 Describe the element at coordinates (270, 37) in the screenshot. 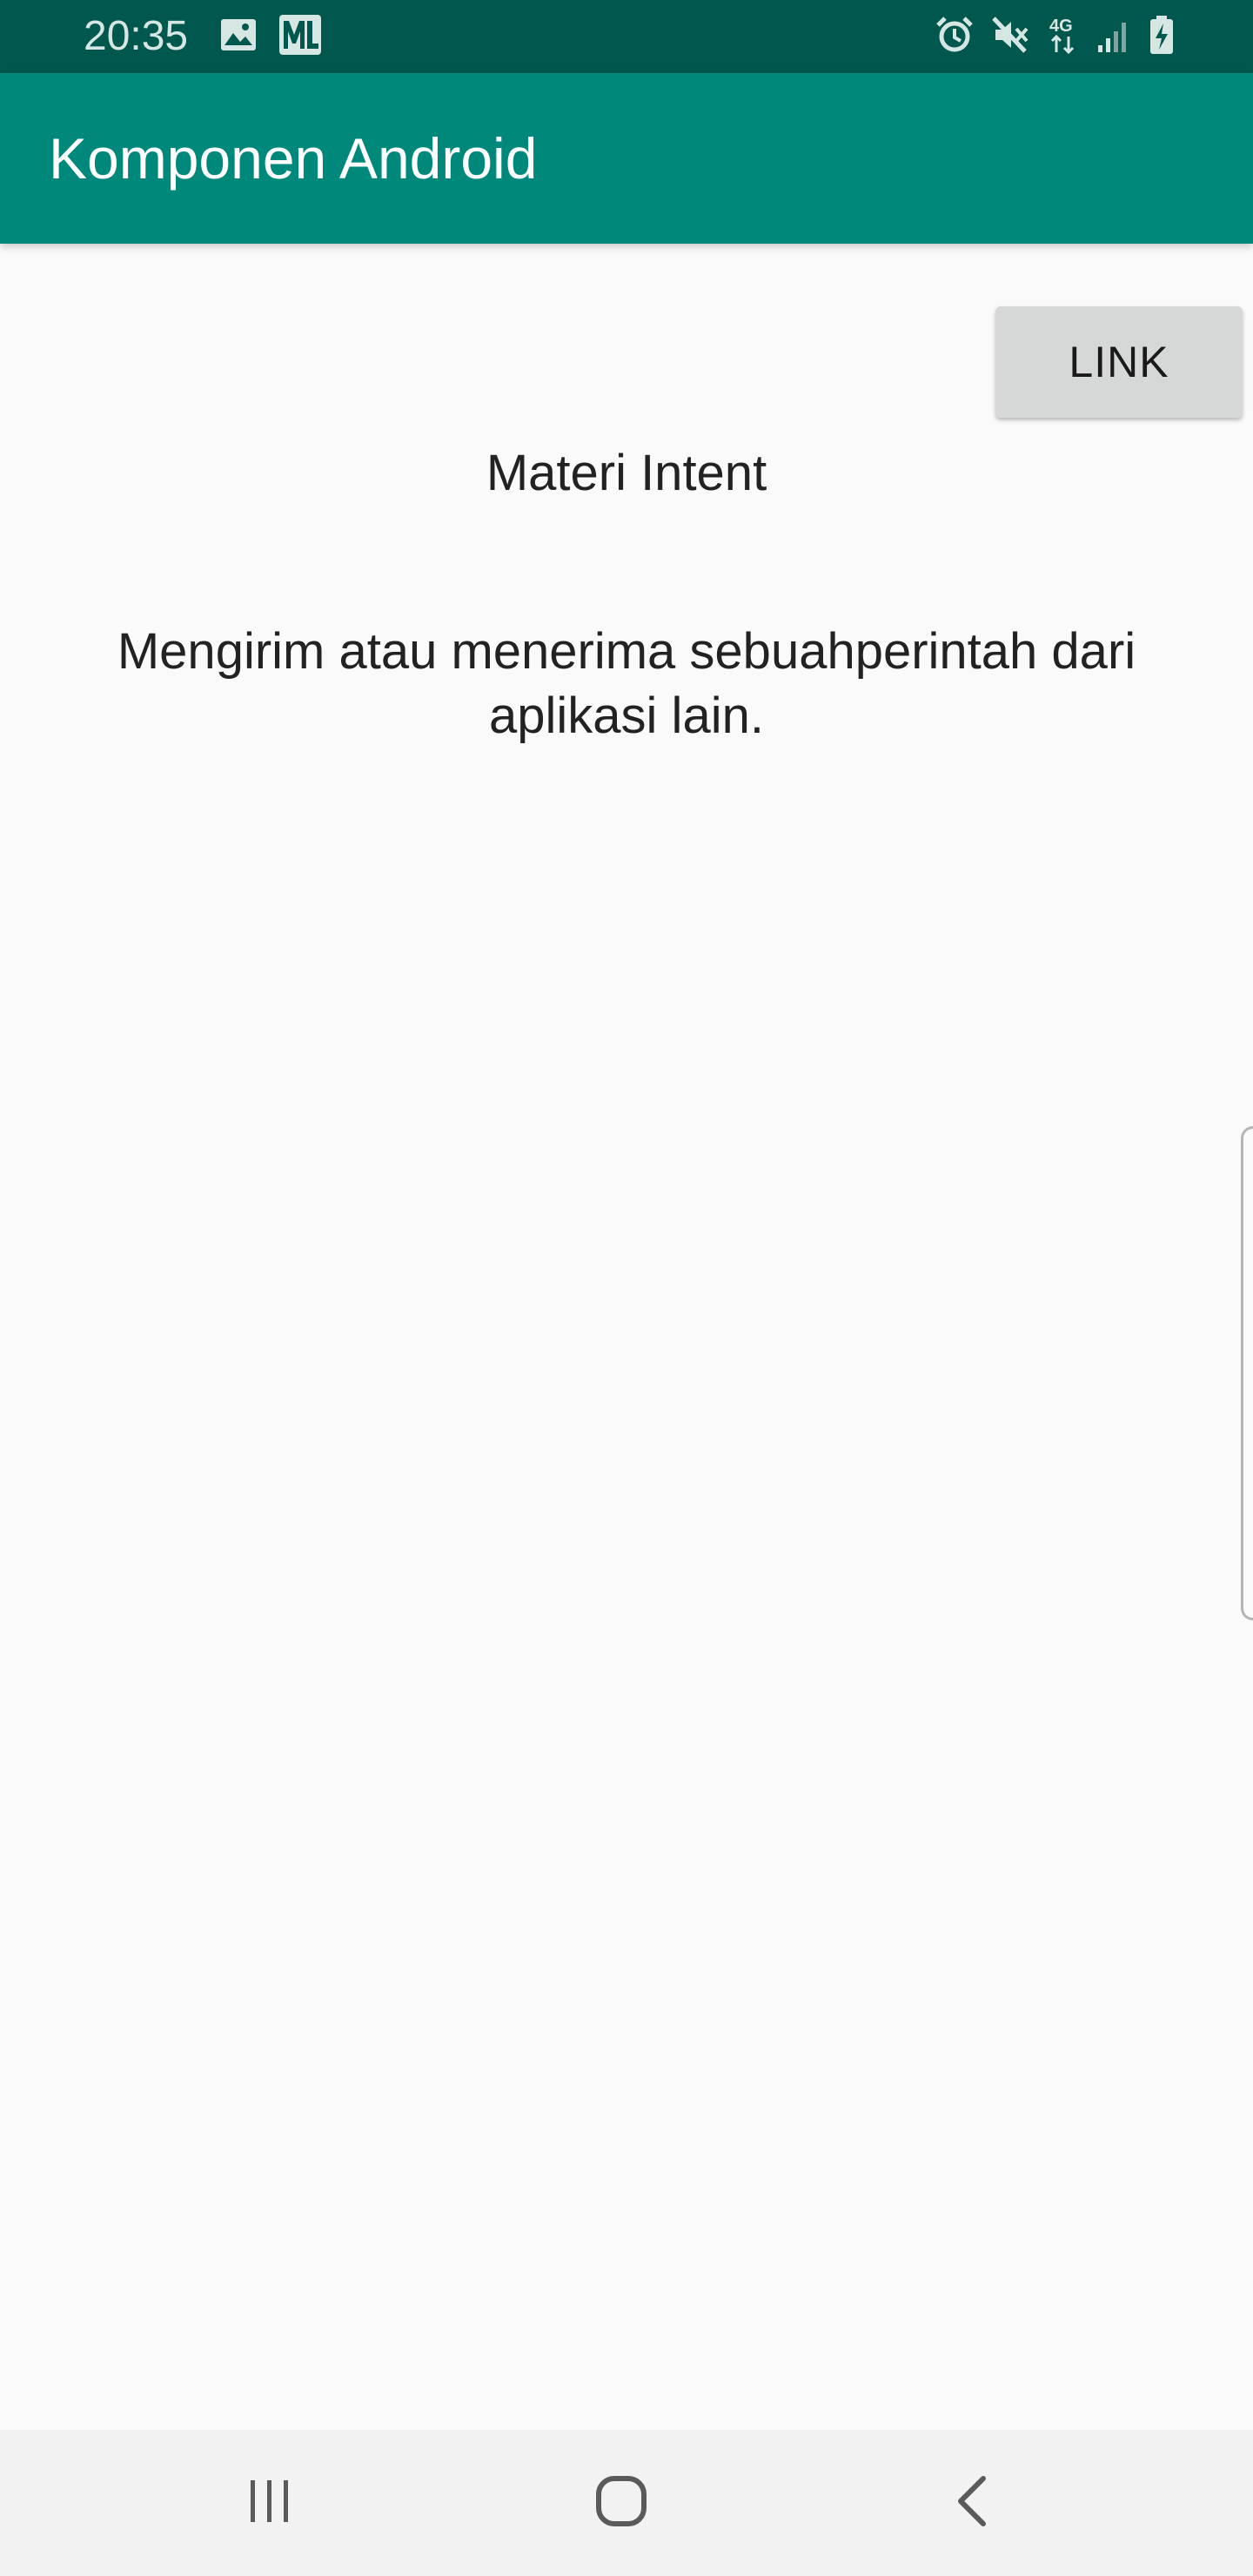

I see `status-left-icons` at that location.